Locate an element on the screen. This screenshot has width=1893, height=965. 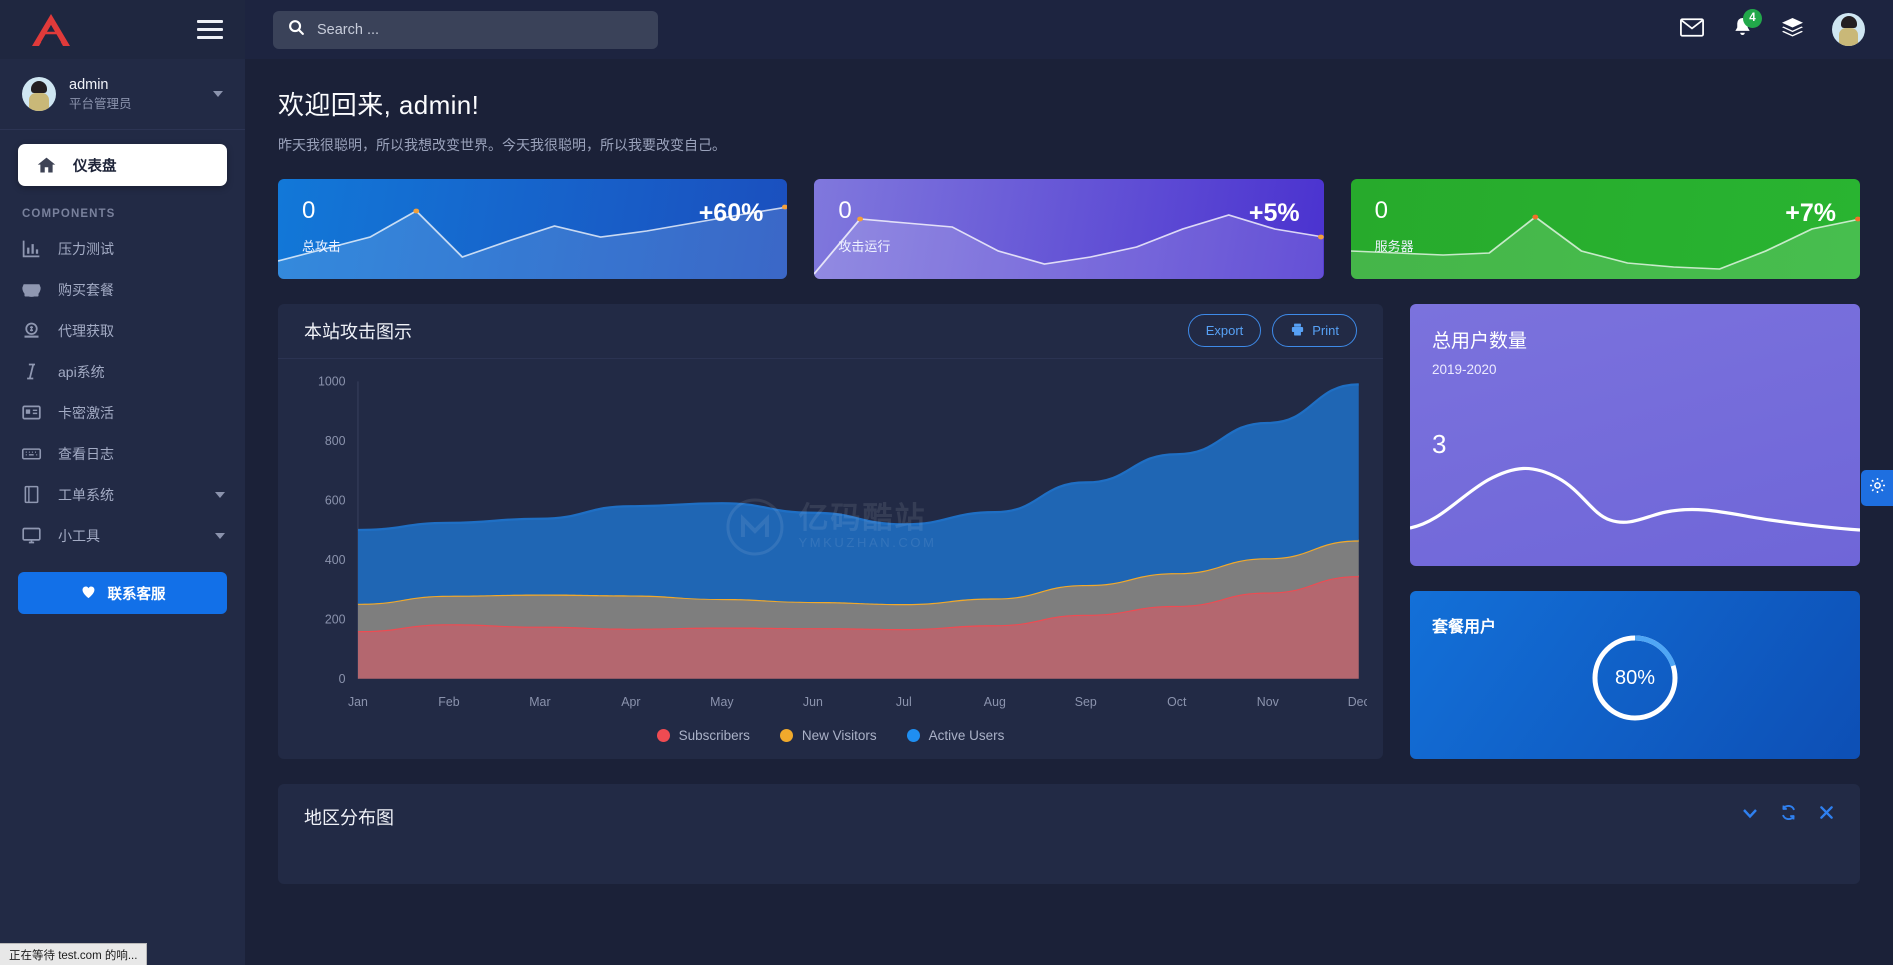
card-title: 套餐用户 is located at coordinates (1464, 627).